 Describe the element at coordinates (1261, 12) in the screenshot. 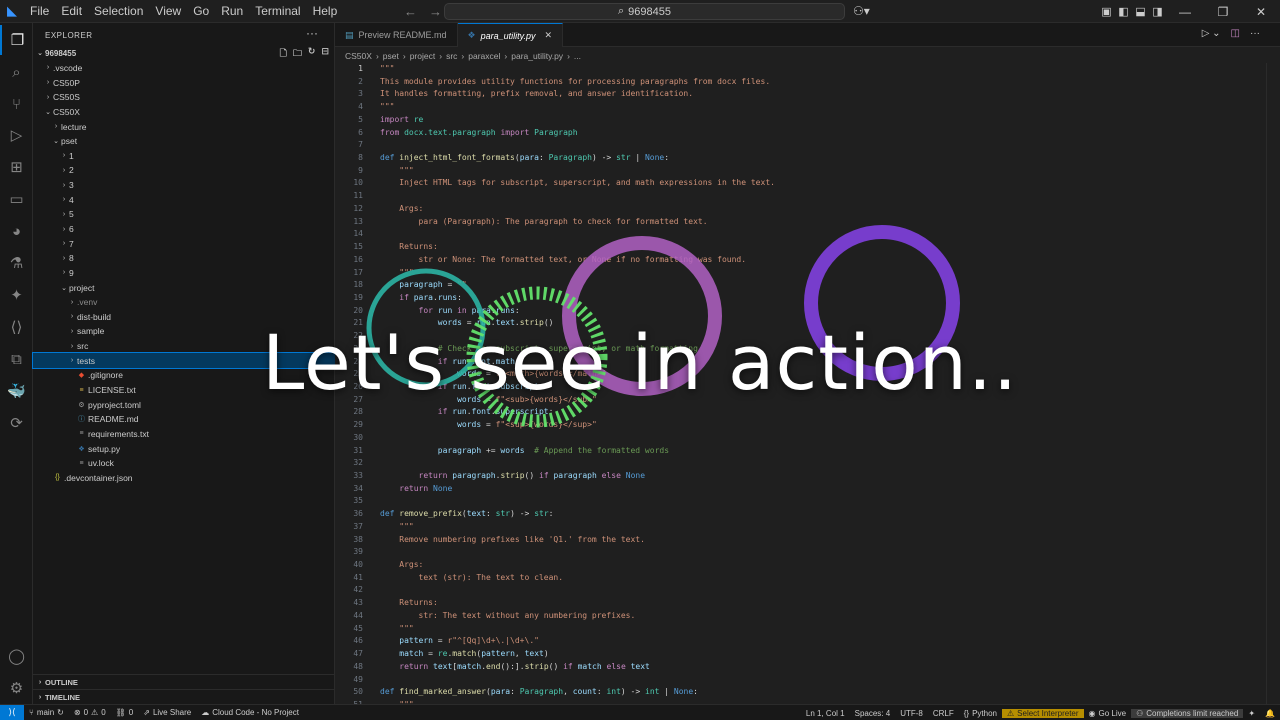

I see `close-window-icon: ✕` at that location.